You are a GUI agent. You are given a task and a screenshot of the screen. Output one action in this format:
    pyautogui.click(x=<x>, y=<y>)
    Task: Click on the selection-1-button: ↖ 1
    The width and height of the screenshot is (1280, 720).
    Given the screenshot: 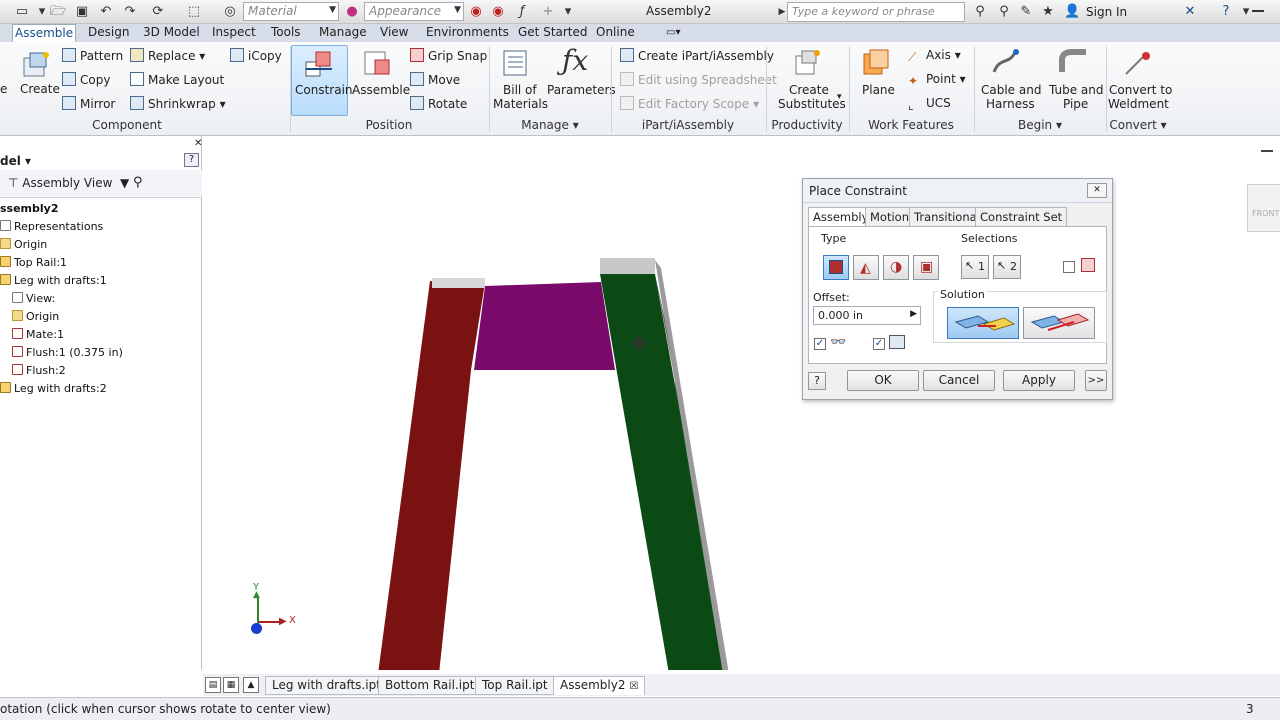 What is the action you would take?
    pyautogui.click(x=975, y=267)
    